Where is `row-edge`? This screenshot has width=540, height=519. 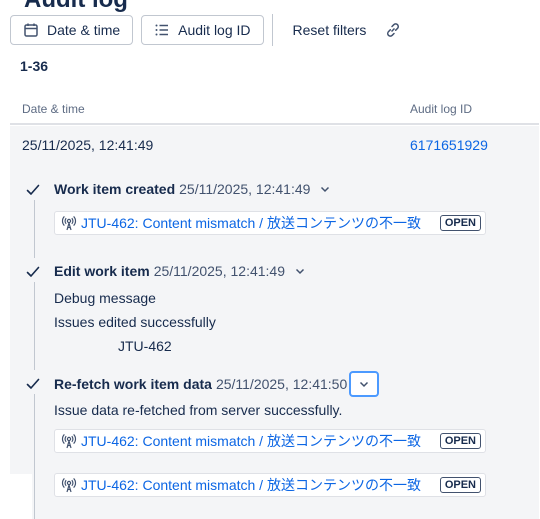
row-edge is located at coordinates (21, 496).